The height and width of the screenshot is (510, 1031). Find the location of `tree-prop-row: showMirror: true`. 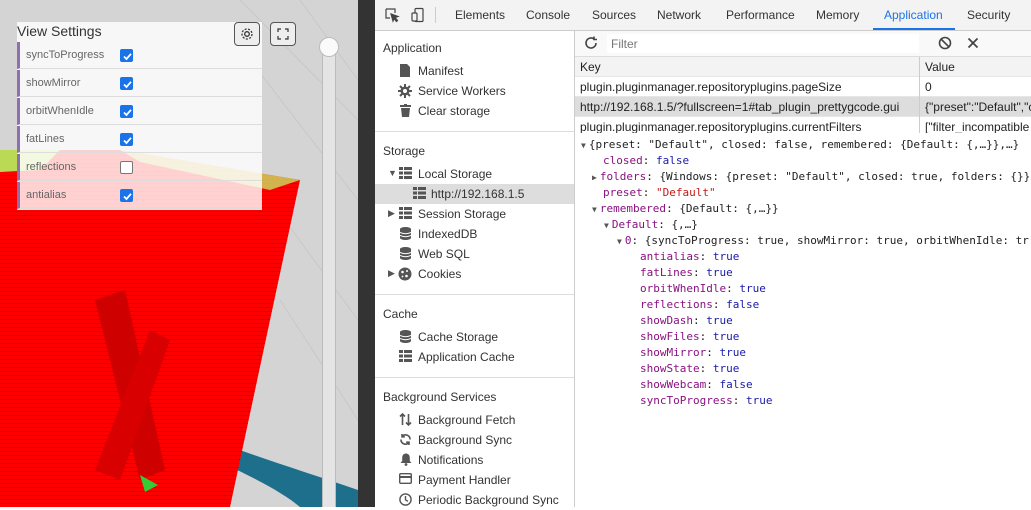

tree-prop-row: showMirror: true is located at coordinates (693, 352).